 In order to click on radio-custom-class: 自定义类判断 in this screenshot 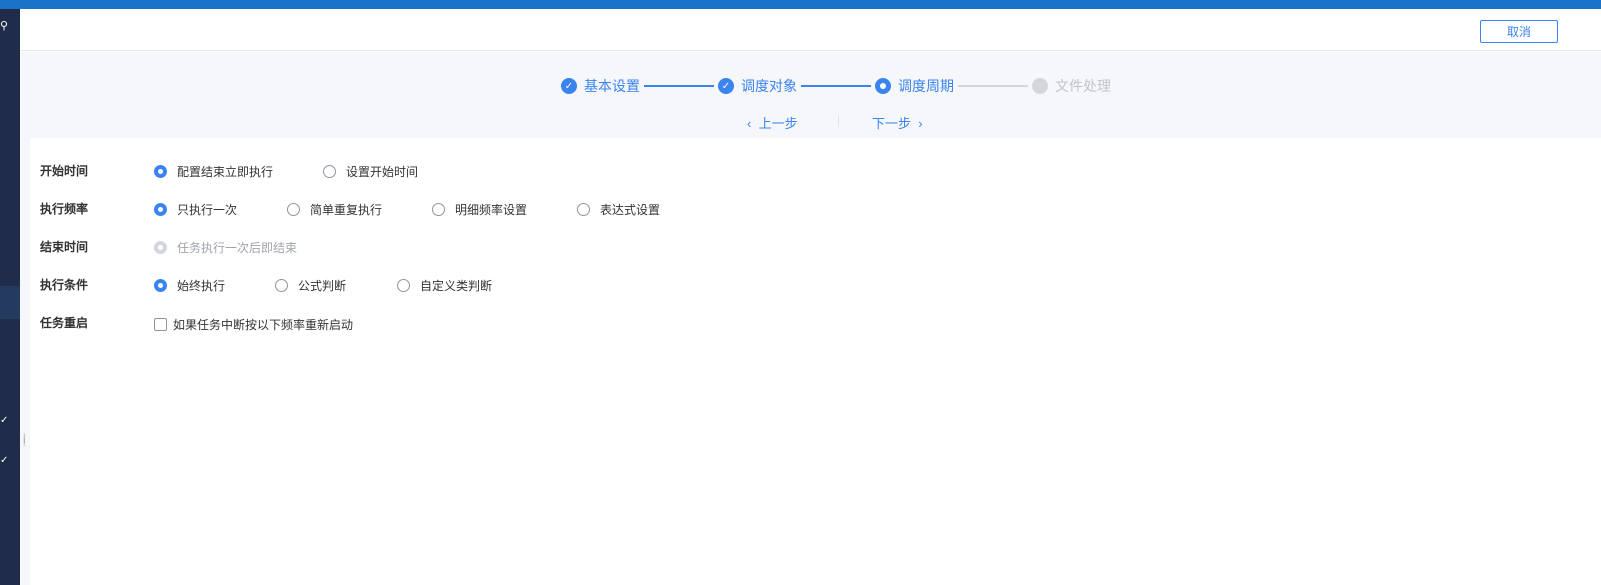, I will do `click(444, 285)`.